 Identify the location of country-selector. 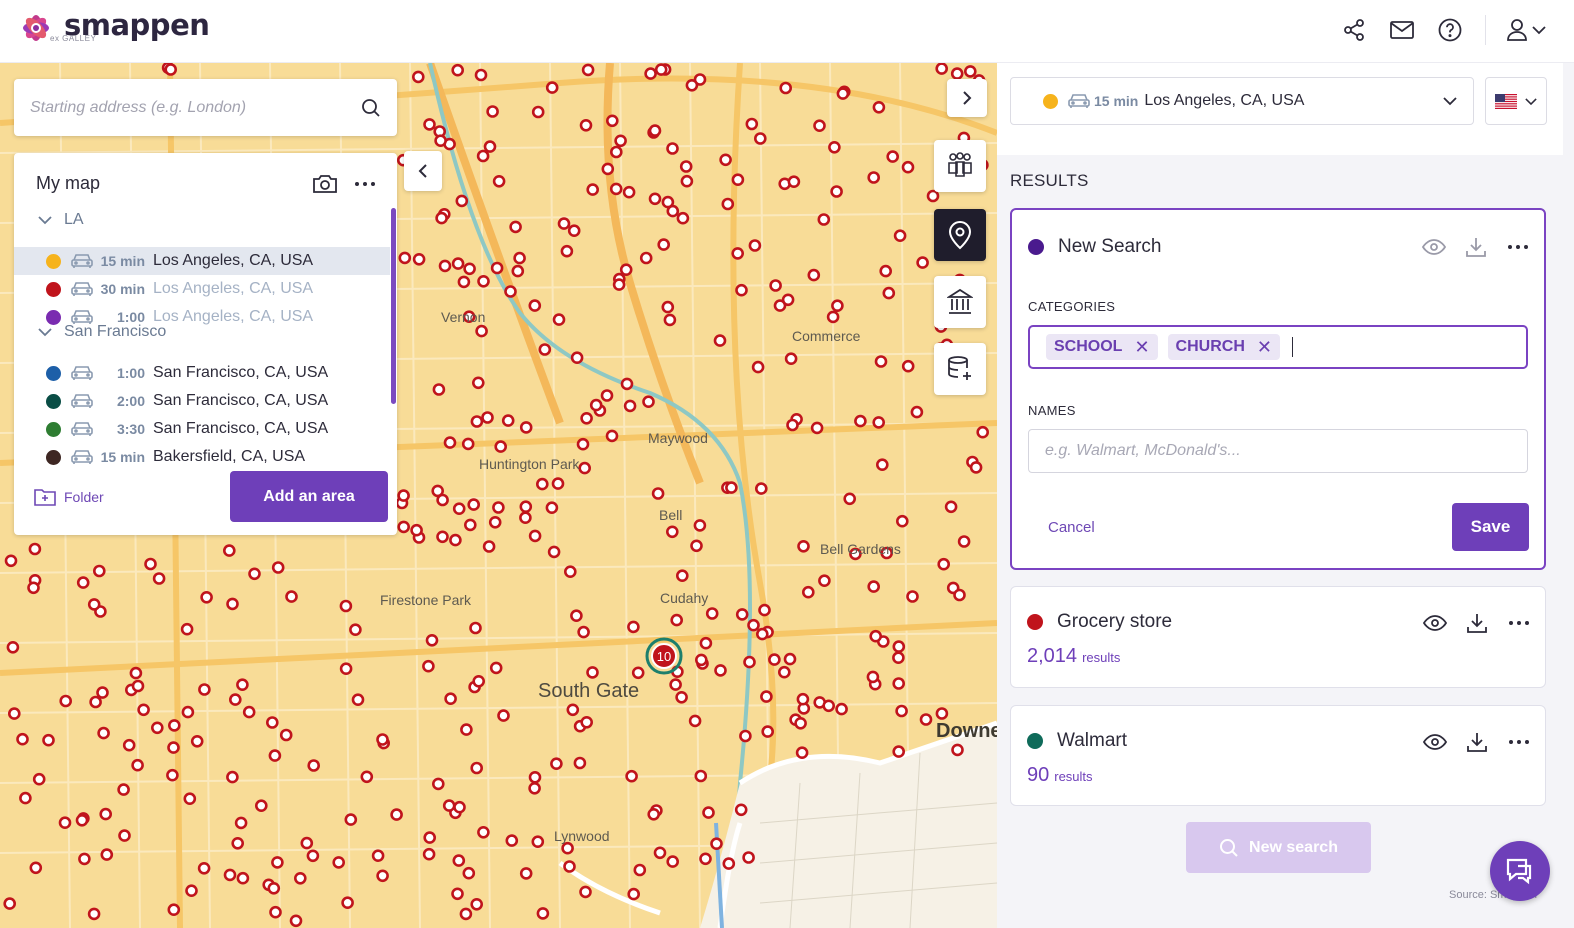
(1516, 101).